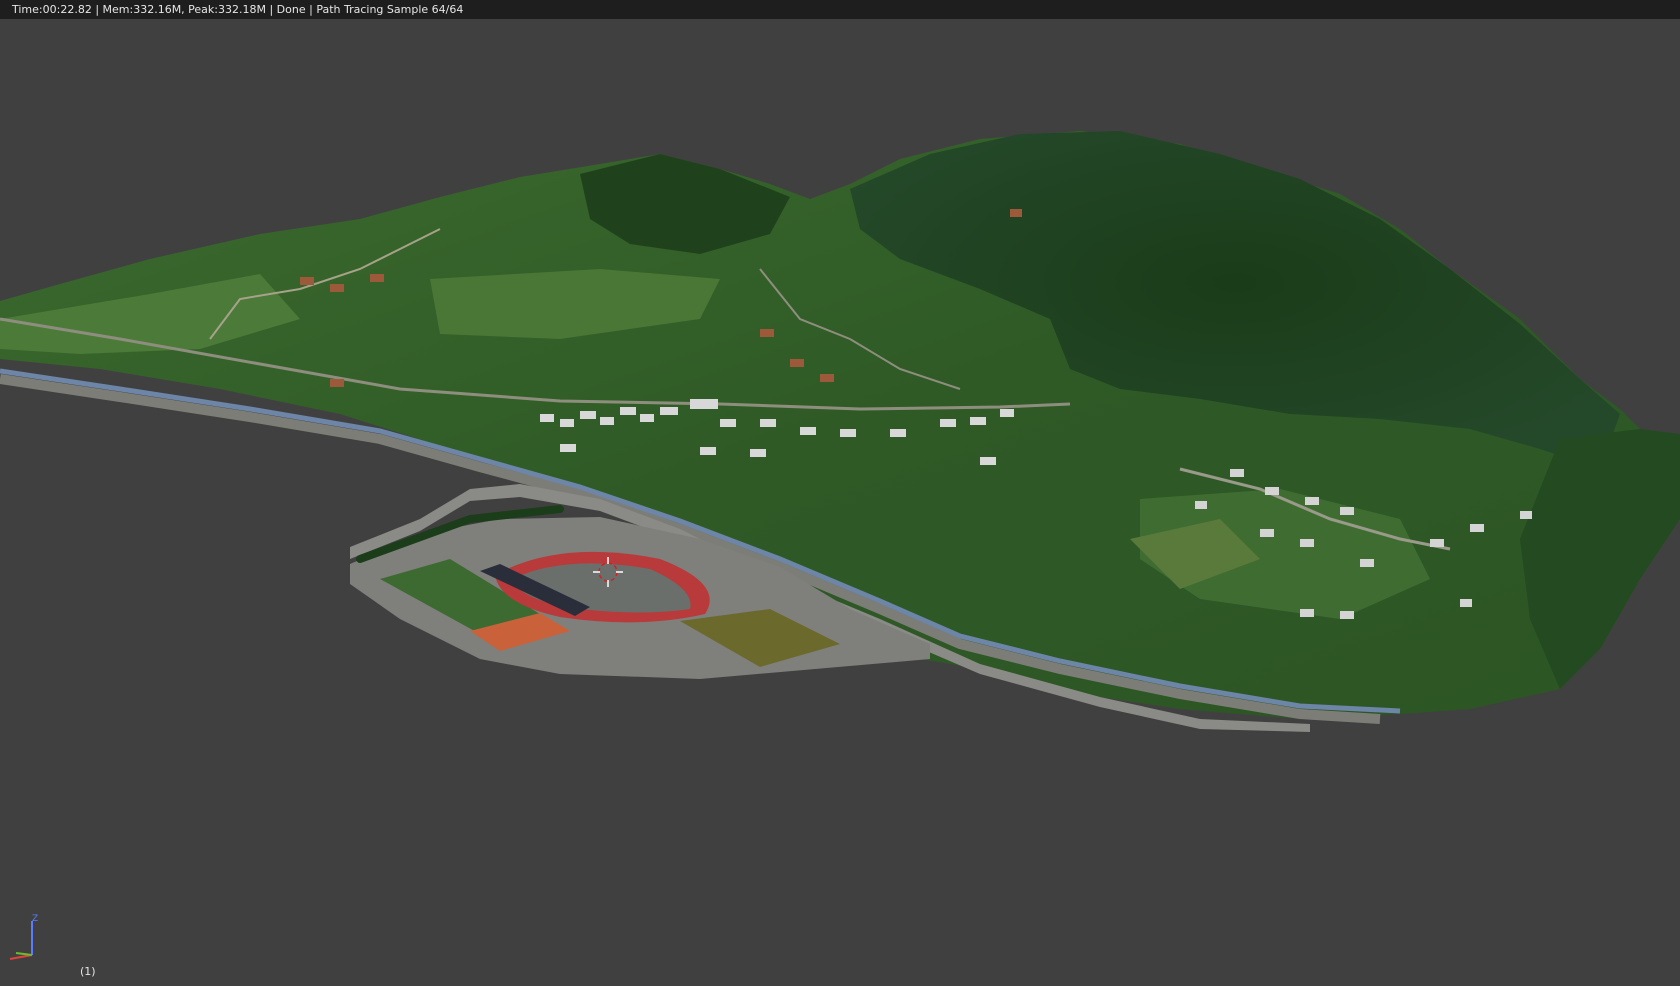  I want to click on frame-number-label: (1), so click(88, 971).